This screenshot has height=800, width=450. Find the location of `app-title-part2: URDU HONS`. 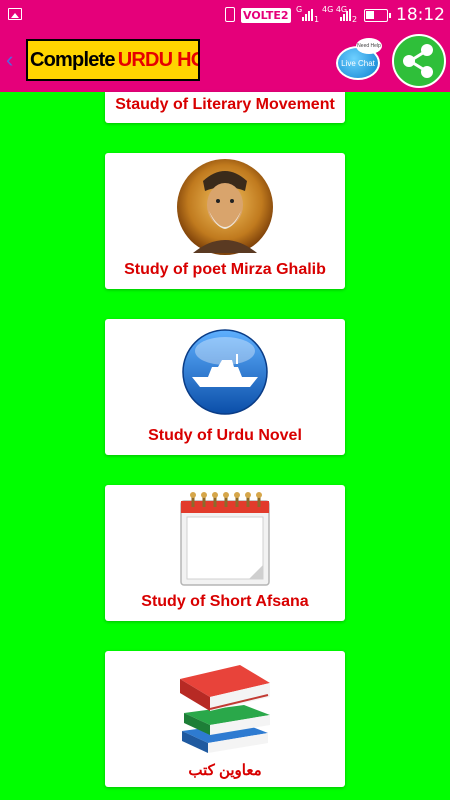

app-title-part2: URDU HONS is located at coordinates (157, 59).